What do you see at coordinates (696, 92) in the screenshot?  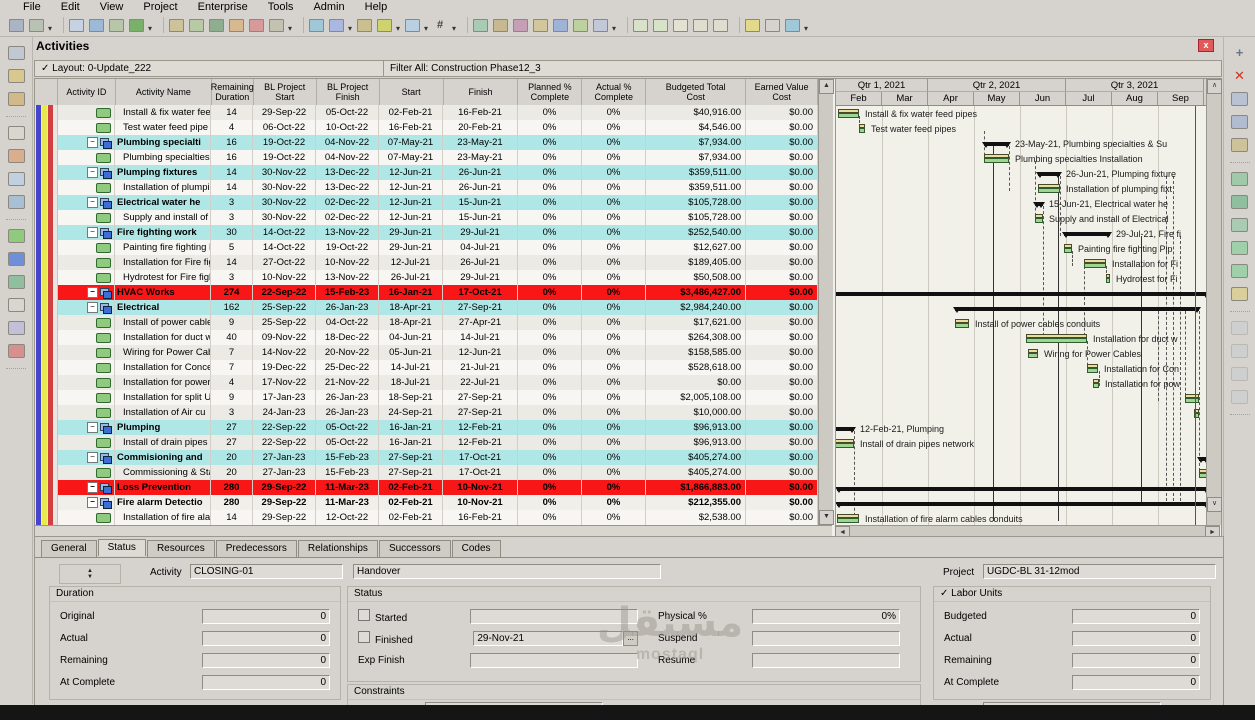 I see `column-header-9: Budgeted Total Cost` at bounding box center [696, 92].